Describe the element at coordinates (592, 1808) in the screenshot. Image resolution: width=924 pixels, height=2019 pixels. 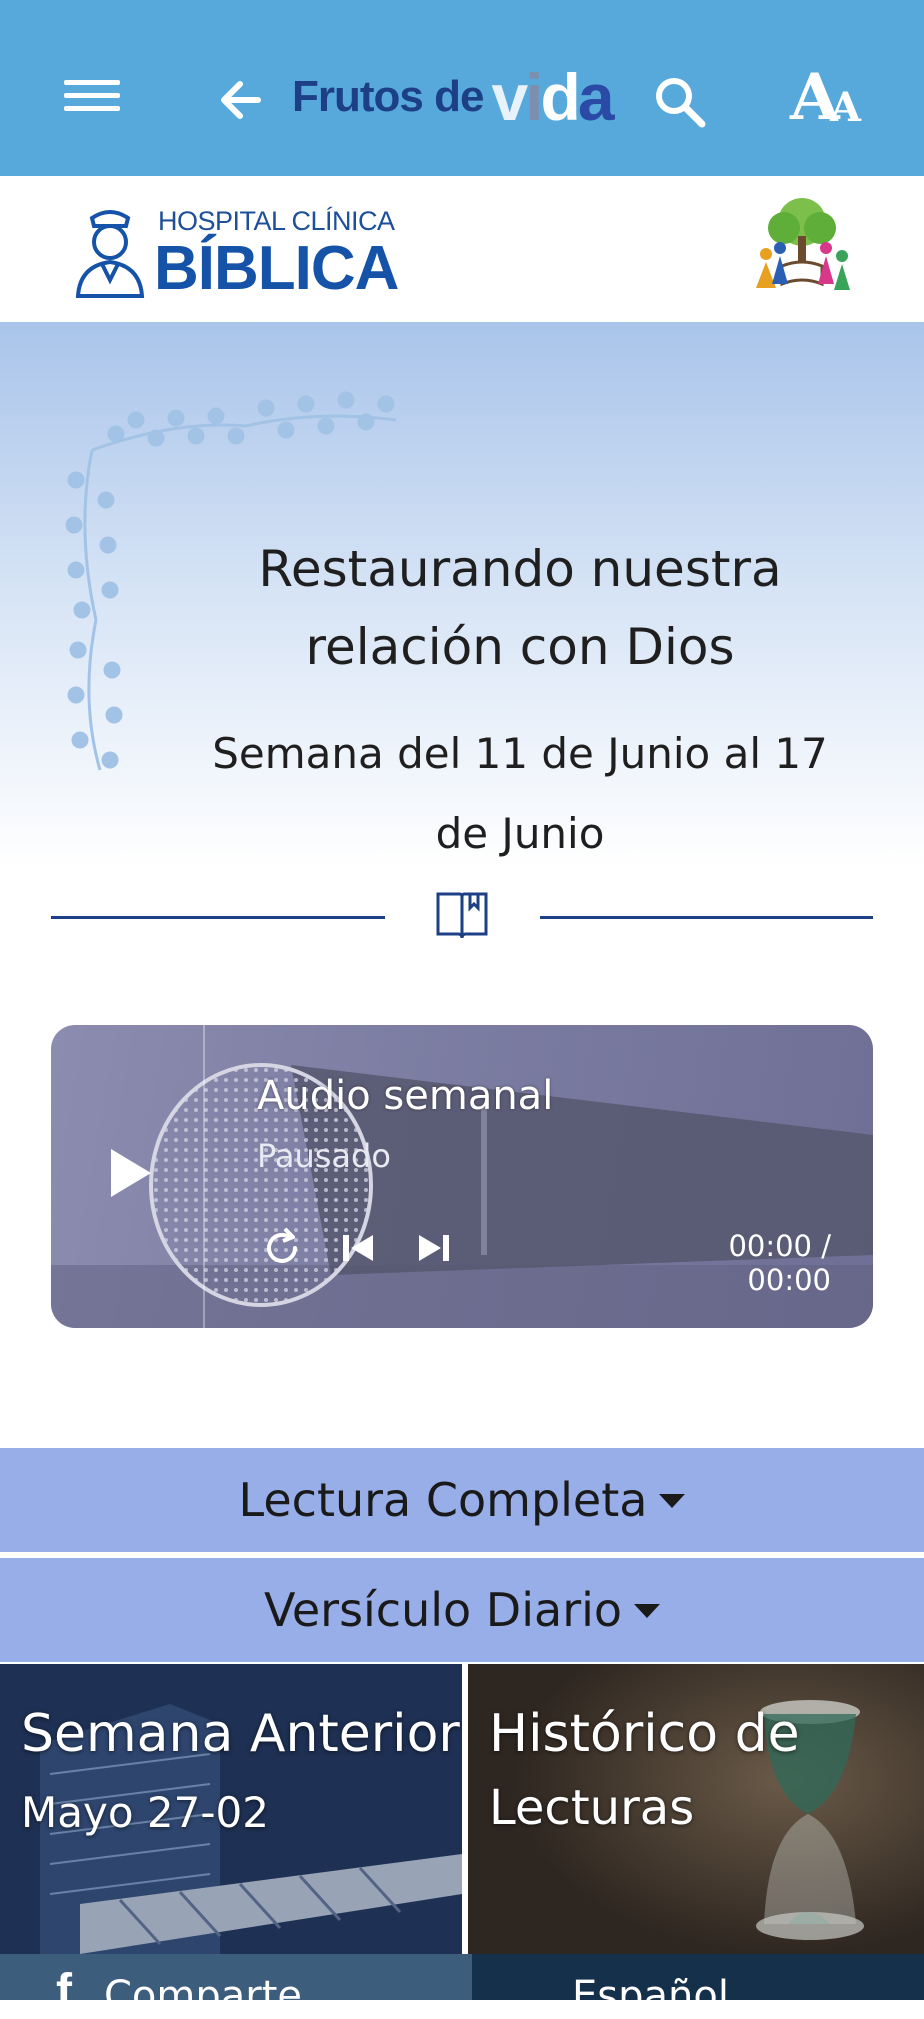
I see `tile-subtitle: Lecturas` at that location.